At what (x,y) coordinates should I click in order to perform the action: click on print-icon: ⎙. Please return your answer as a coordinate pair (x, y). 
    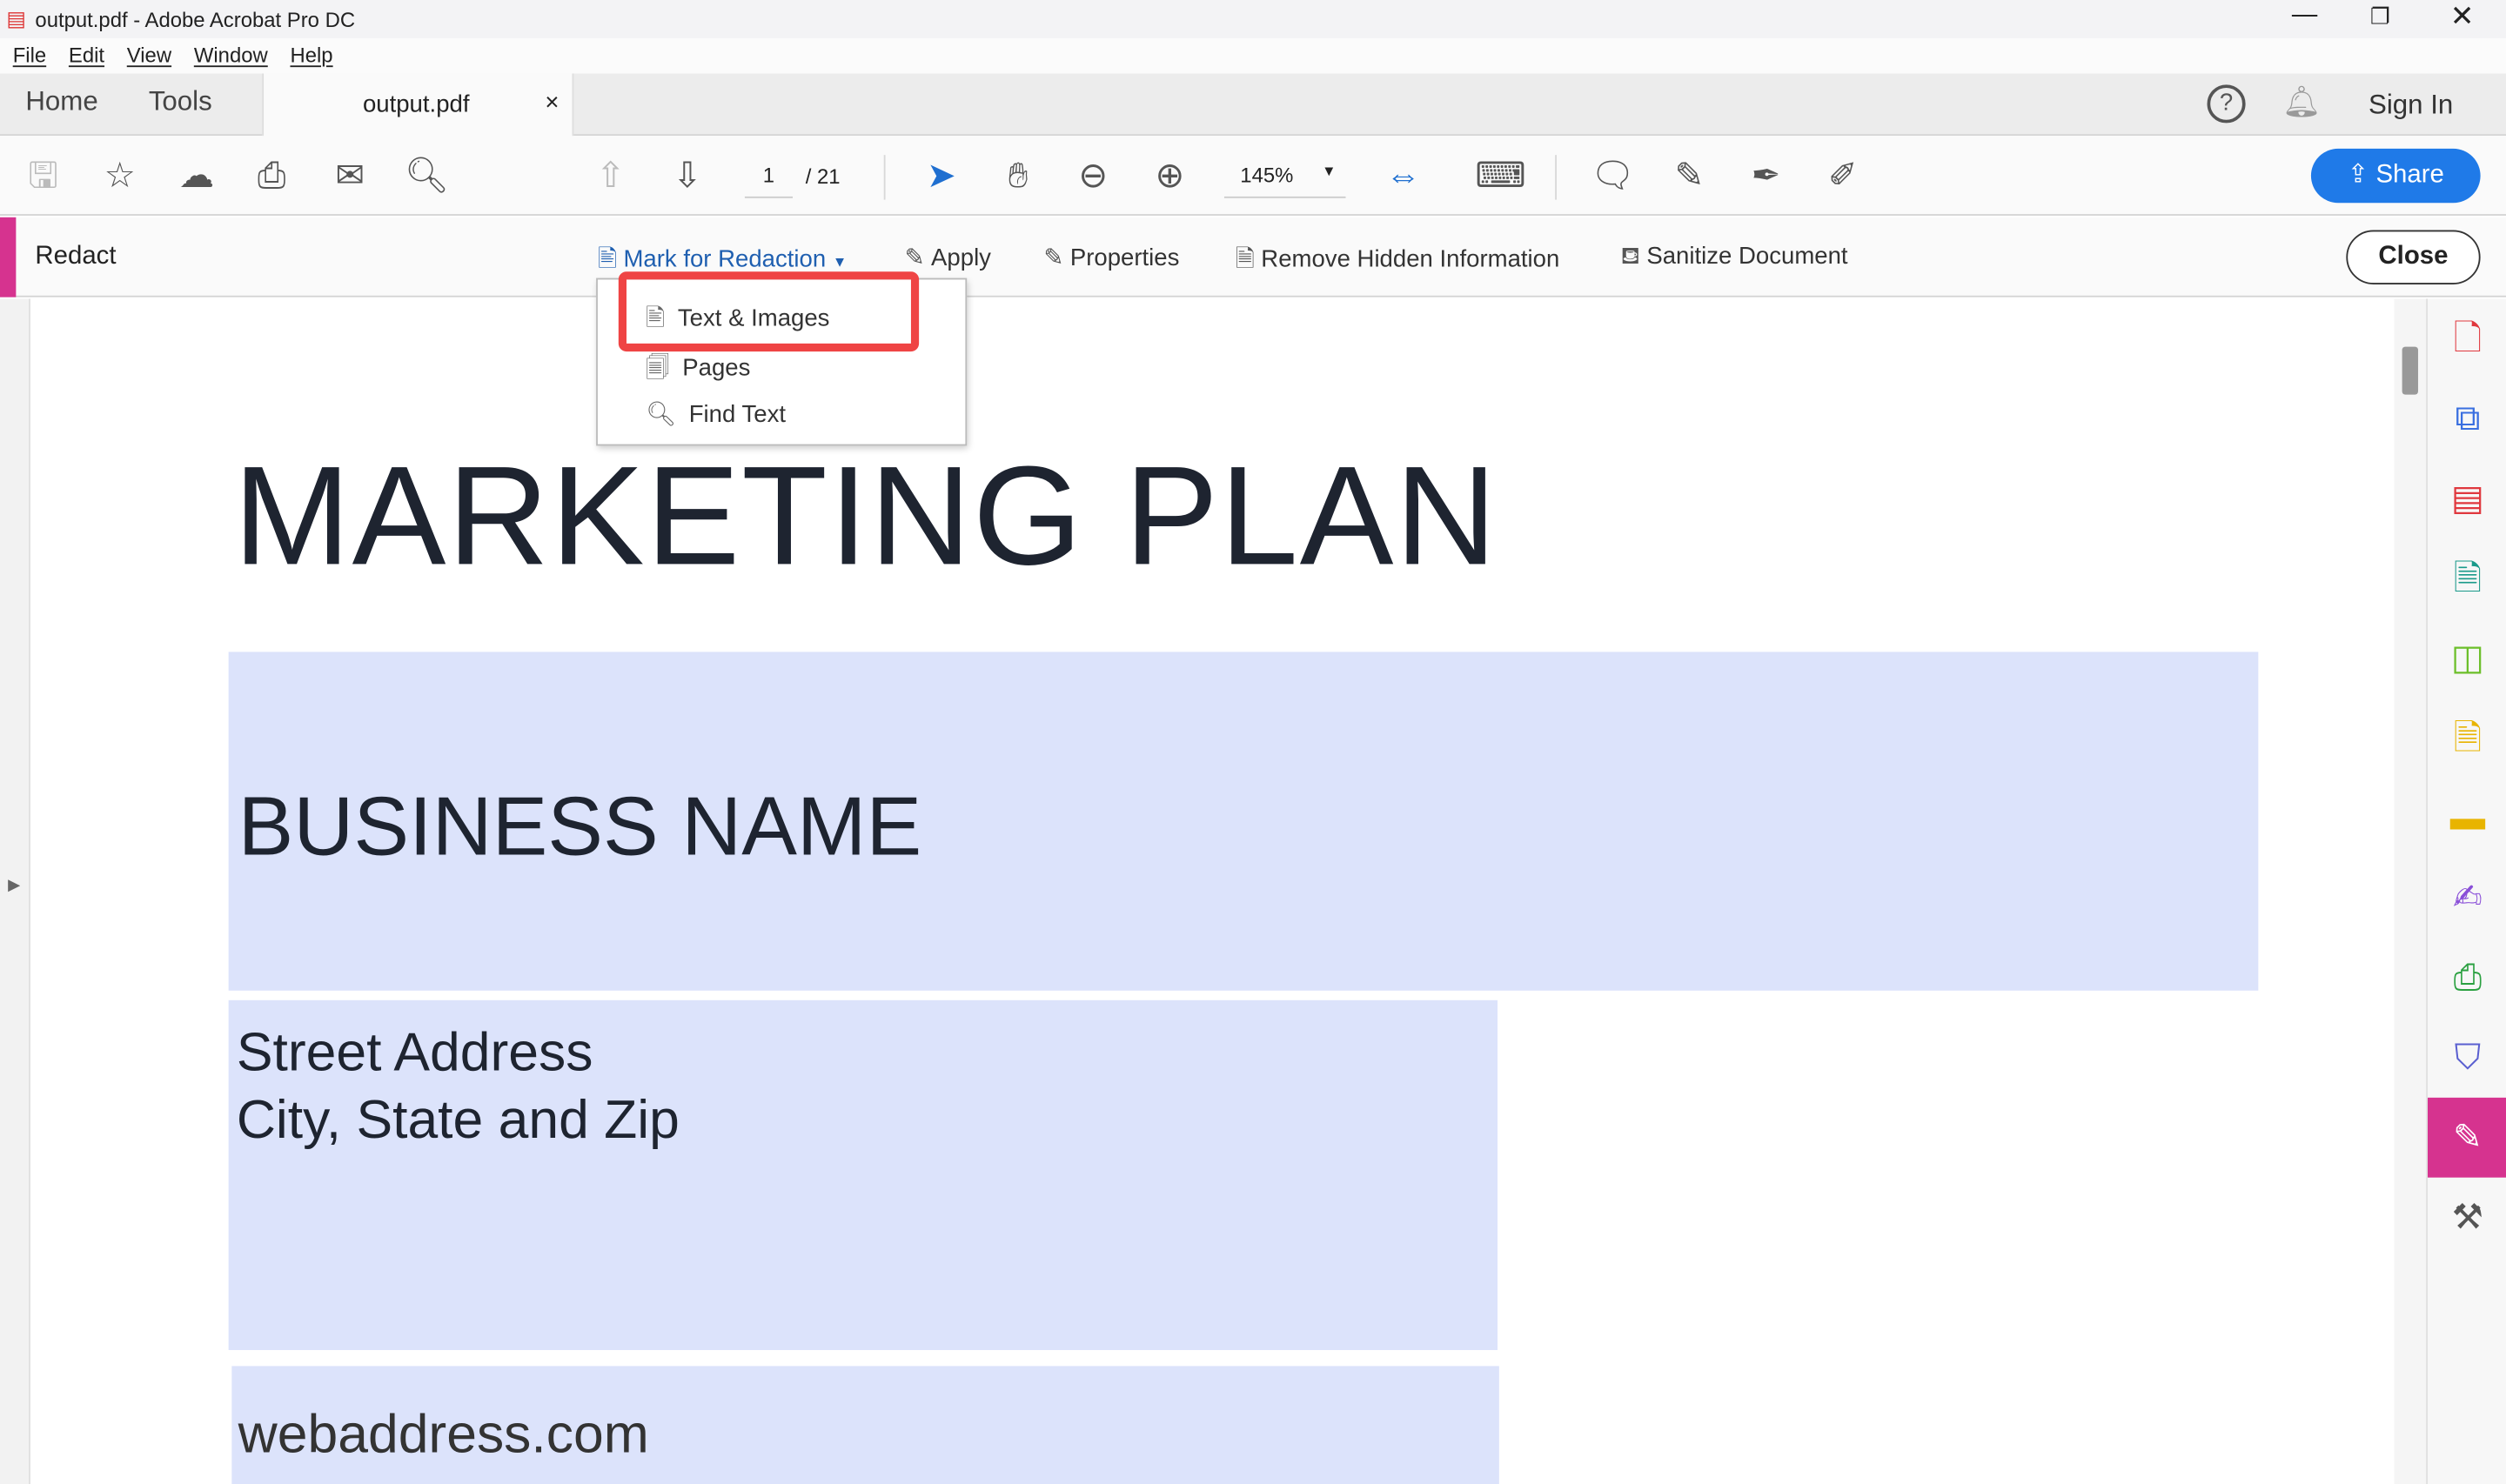
    Looking at the image, I should click on (272, 175).